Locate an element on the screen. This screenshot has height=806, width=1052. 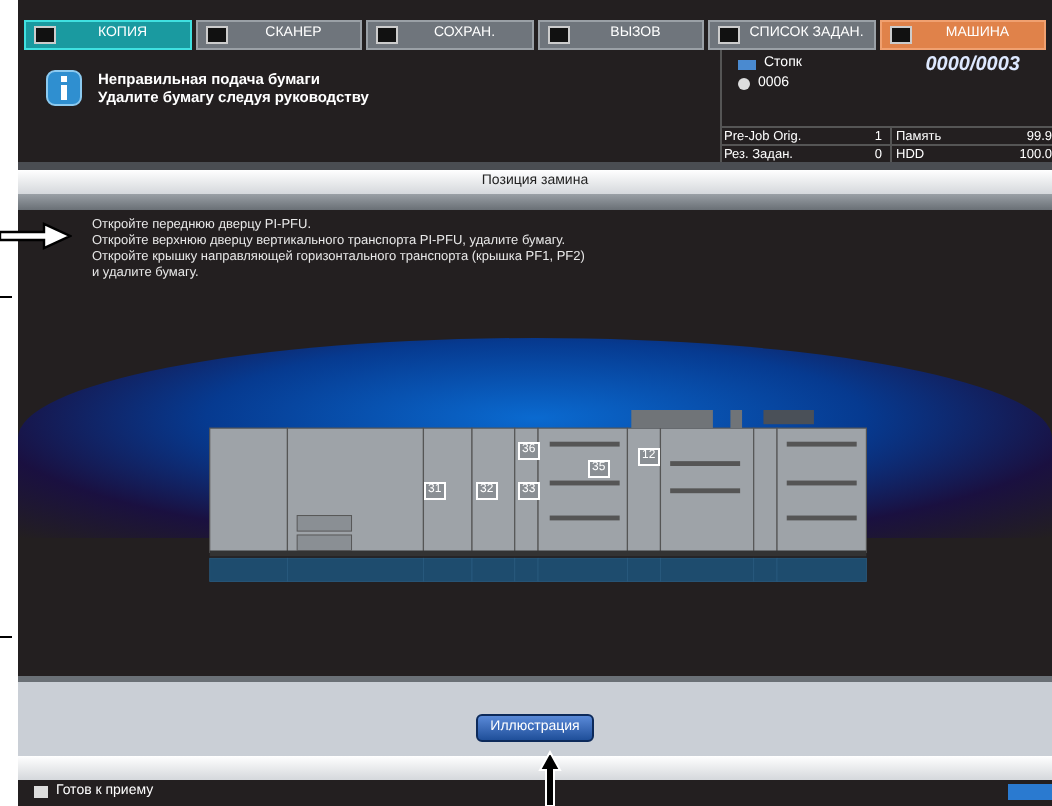
user-icon is located at coordinates (744, 84).